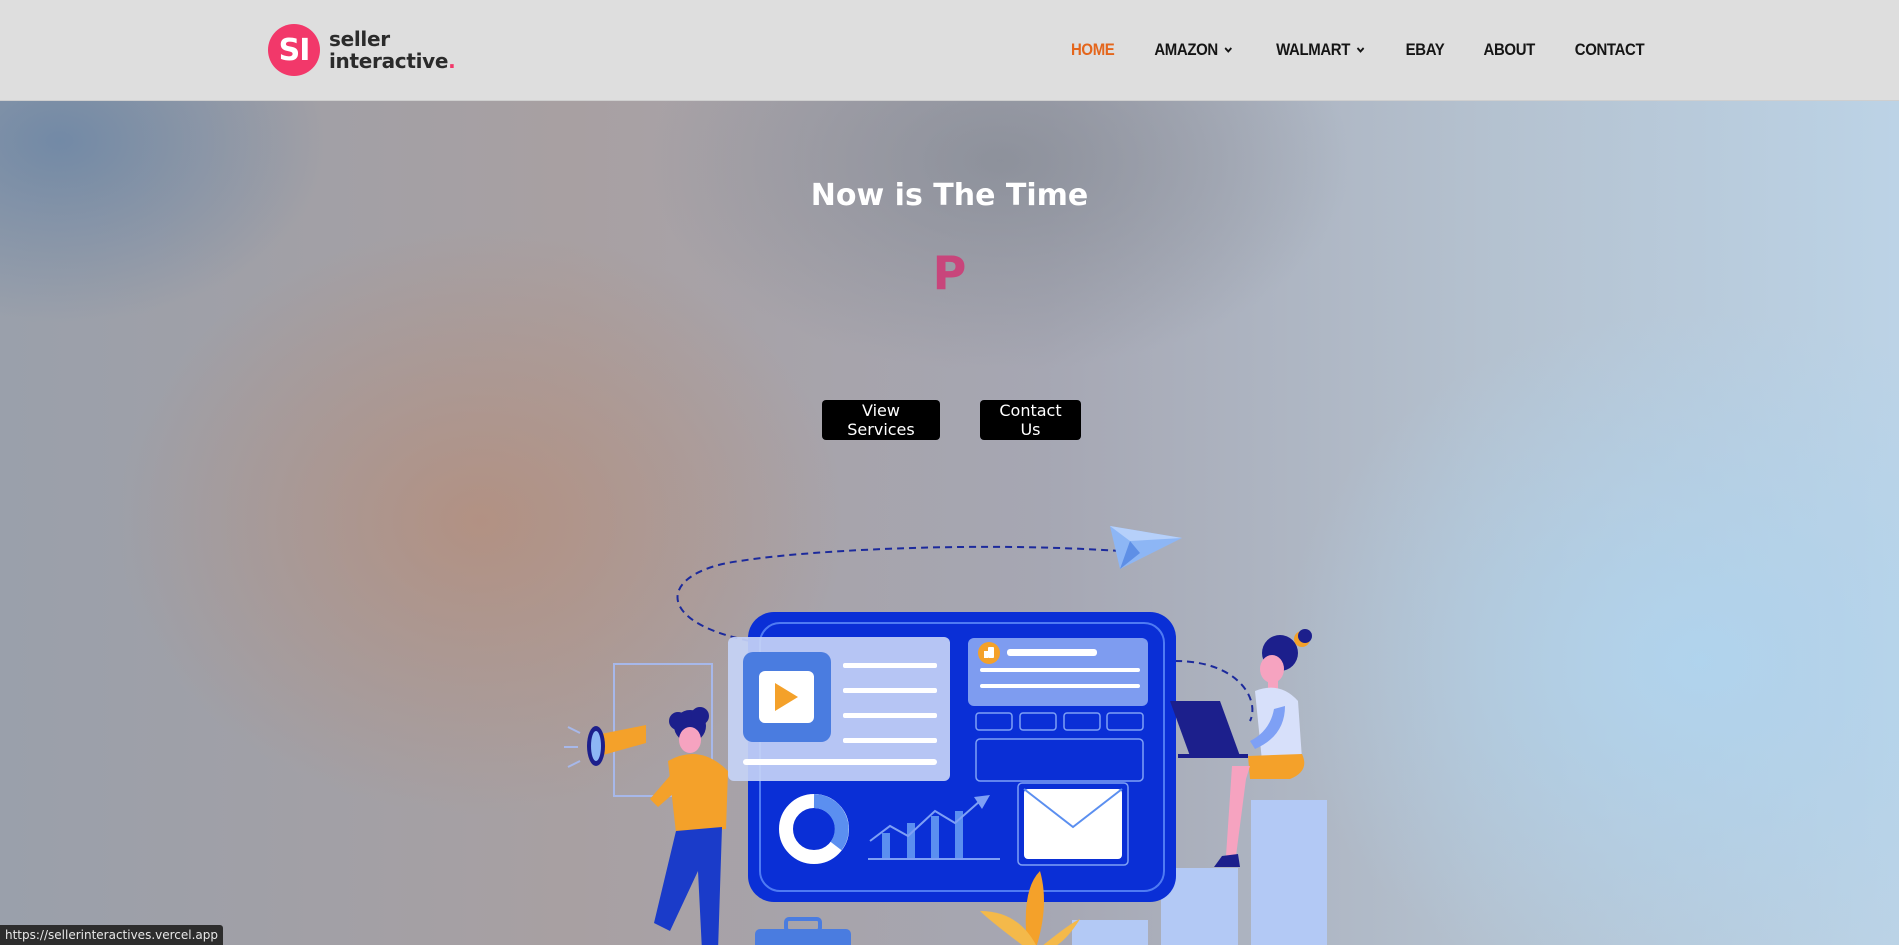 The image size is (1899, 945). I want to click on hero-typed-text: P, so click(949, 273).